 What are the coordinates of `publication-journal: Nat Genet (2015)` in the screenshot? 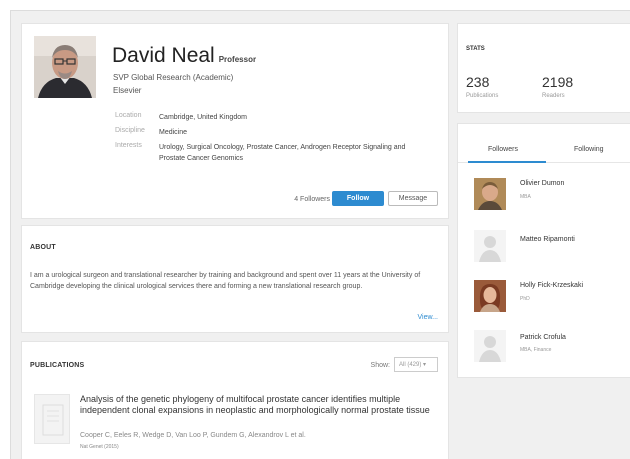 It's located at (99, 447).